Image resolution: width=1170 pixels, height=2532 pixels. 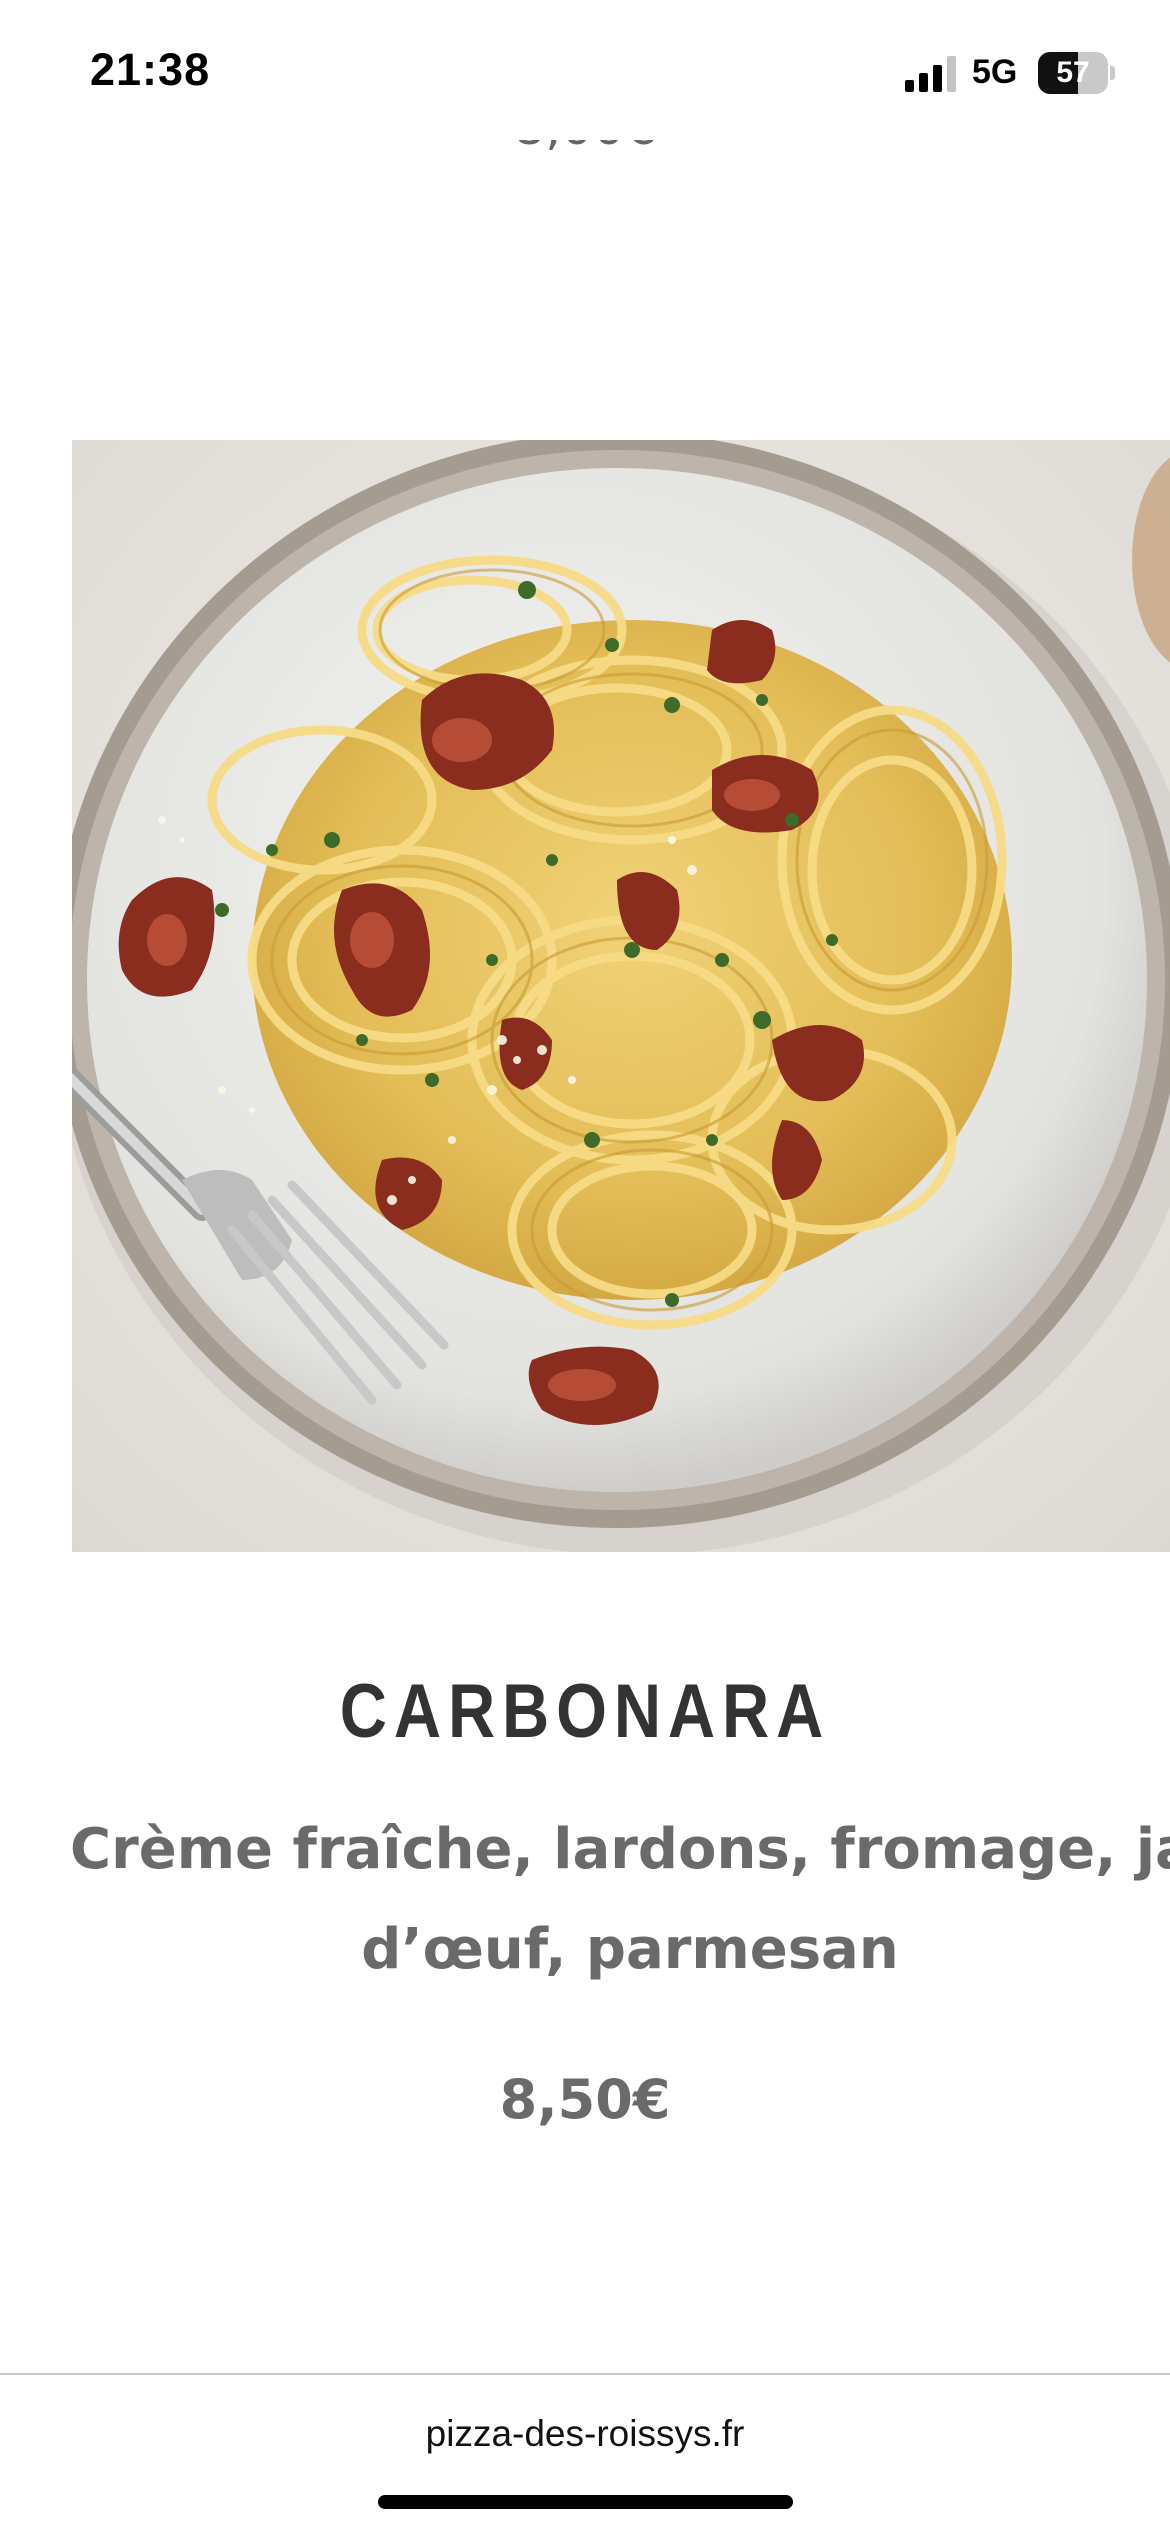 I want to click on status-time: 21:38, so click(x=150, y=69).